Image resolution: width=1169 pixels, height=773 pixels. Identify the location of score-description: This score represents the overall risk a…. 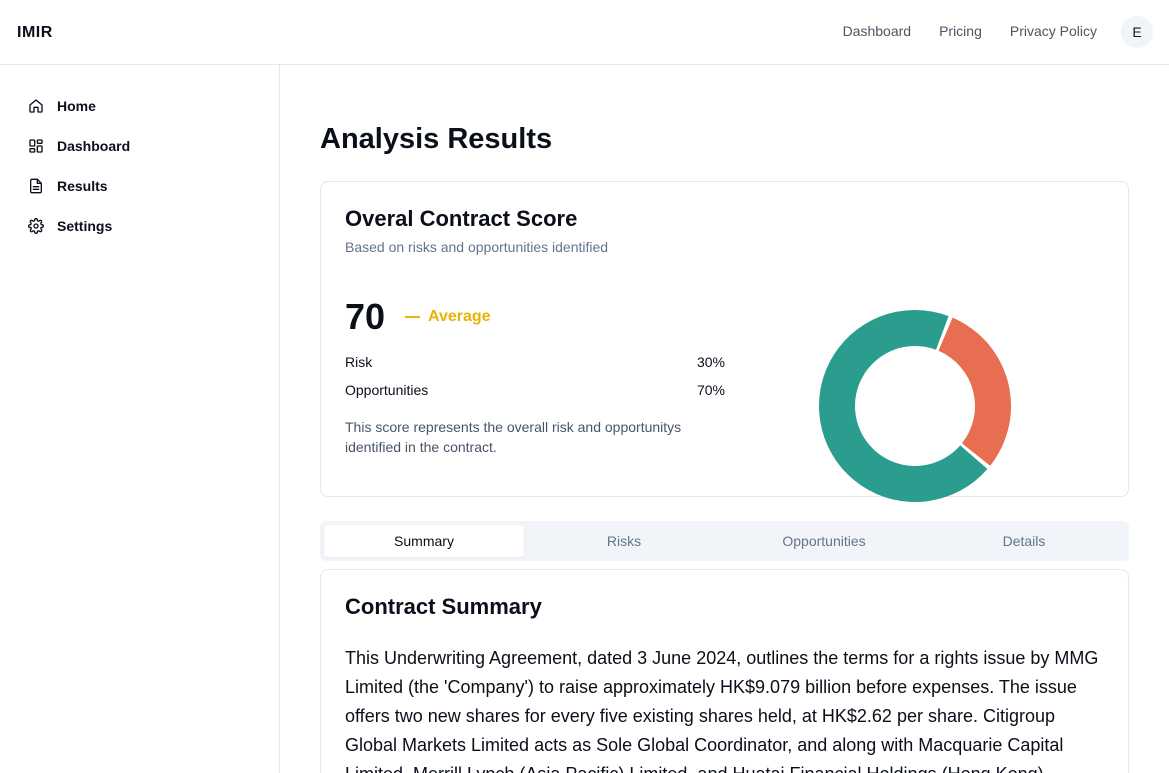
(513, 437).